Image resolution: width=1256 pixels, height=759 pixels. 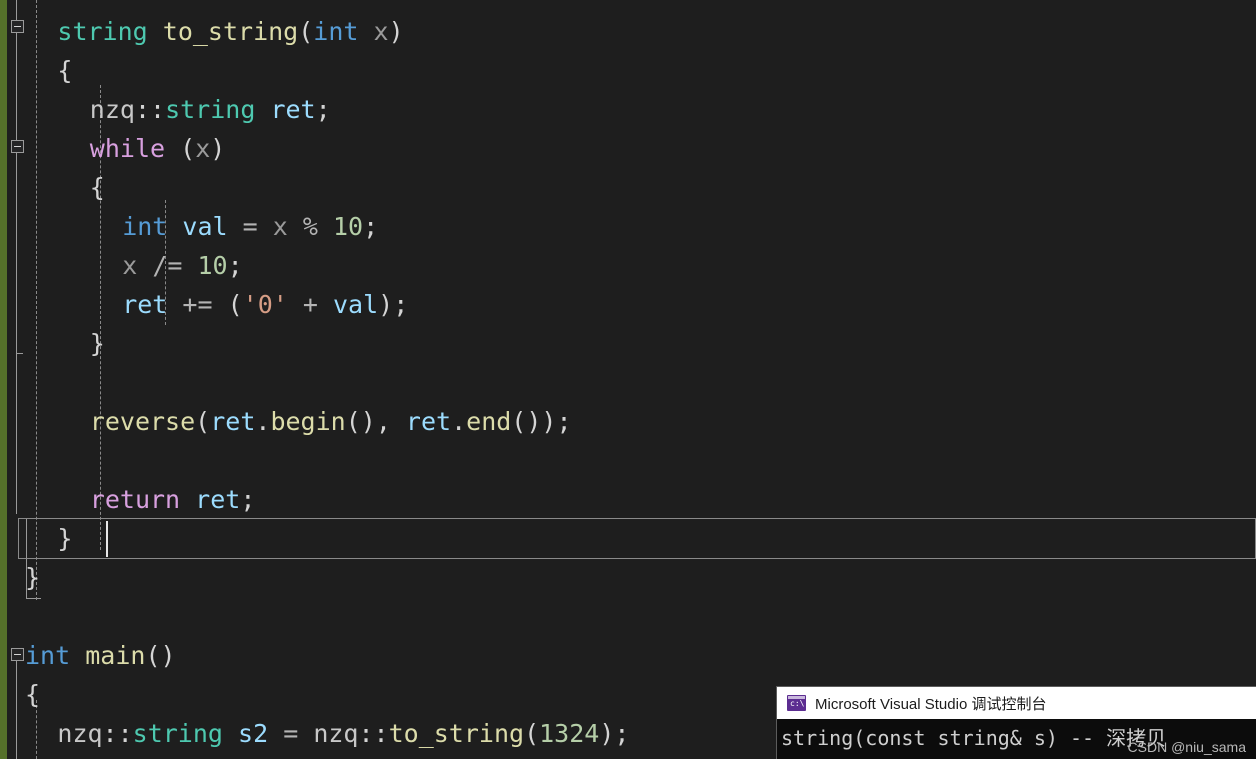 What do you see at coordinates (100, 655) in the screenshot?
I see `code-line: int main()` at bounding box center [100, 655].